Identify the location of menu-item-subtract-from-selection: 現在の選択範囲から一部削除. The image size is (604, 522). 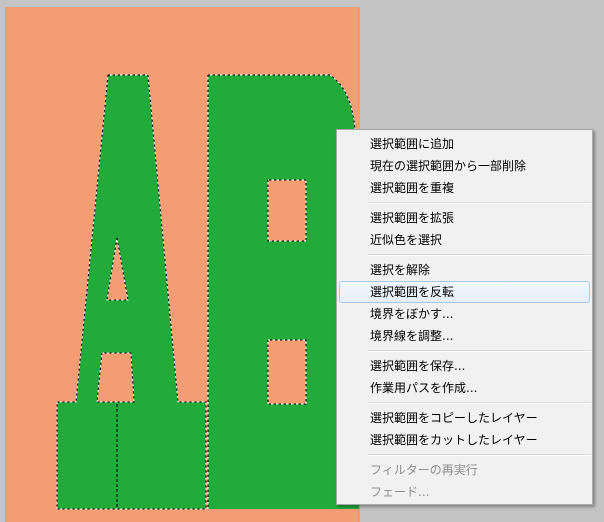
(464, 166).